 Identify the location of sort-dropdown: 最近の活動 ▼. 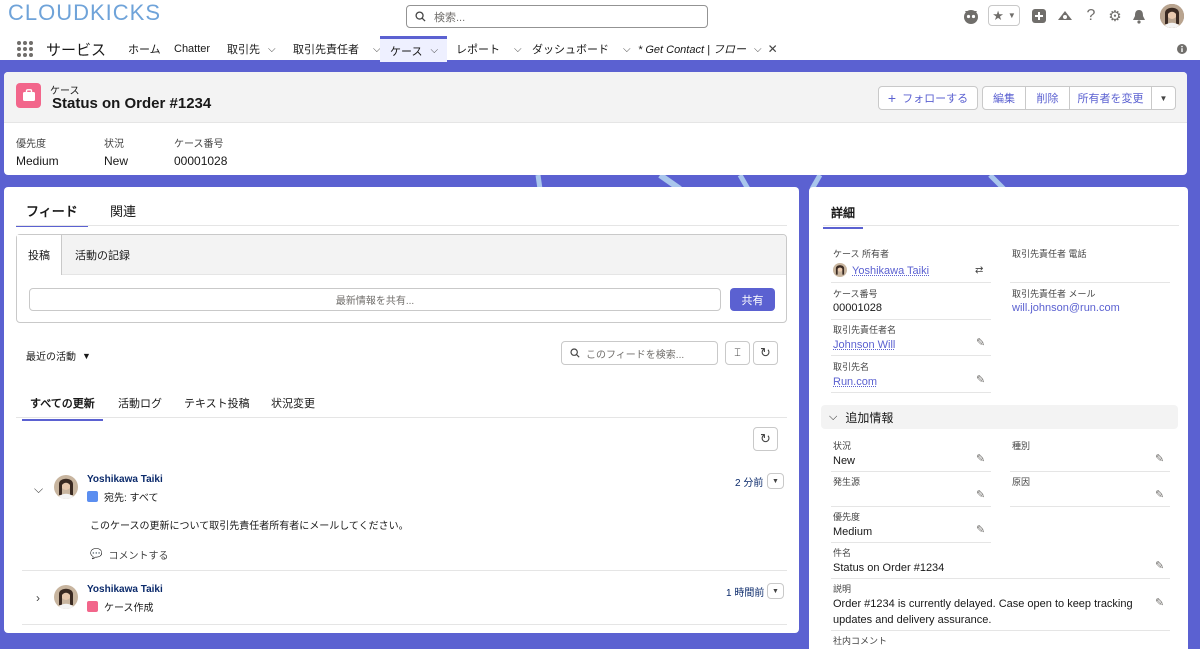
(58, 356).